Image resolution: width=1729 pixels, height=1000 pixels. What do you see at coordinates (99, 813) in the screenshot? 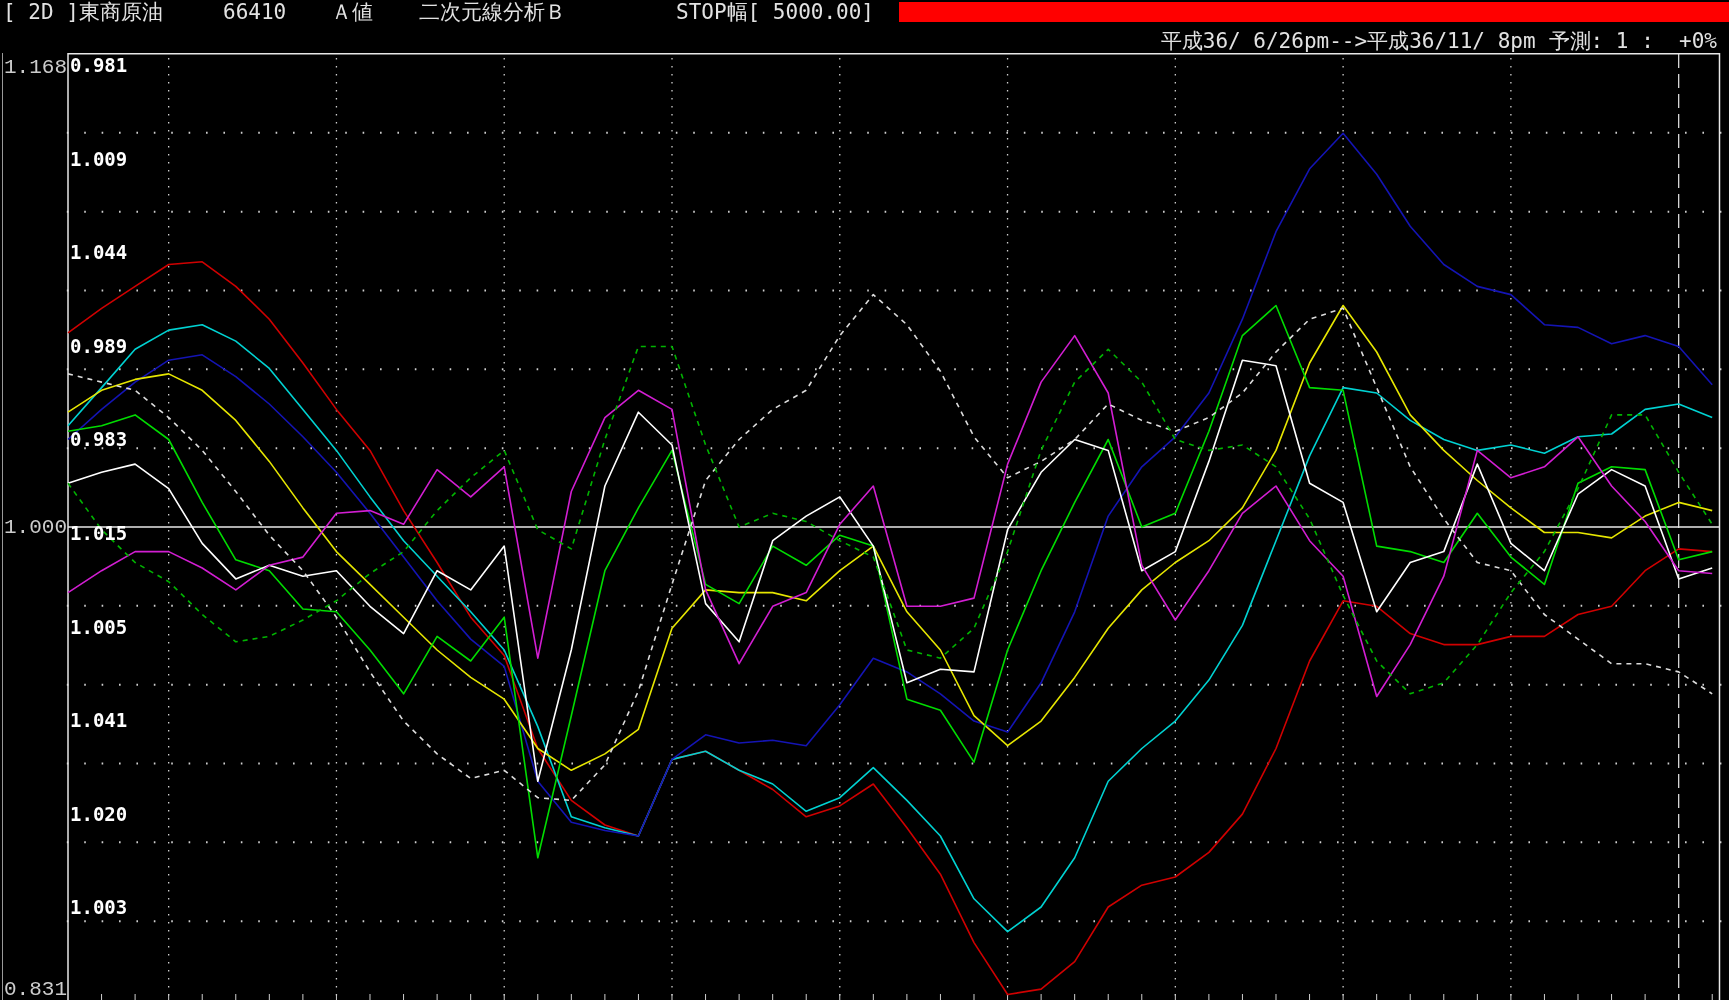
I see `row-value-label: 1.020` at bounding box center [99, 813].